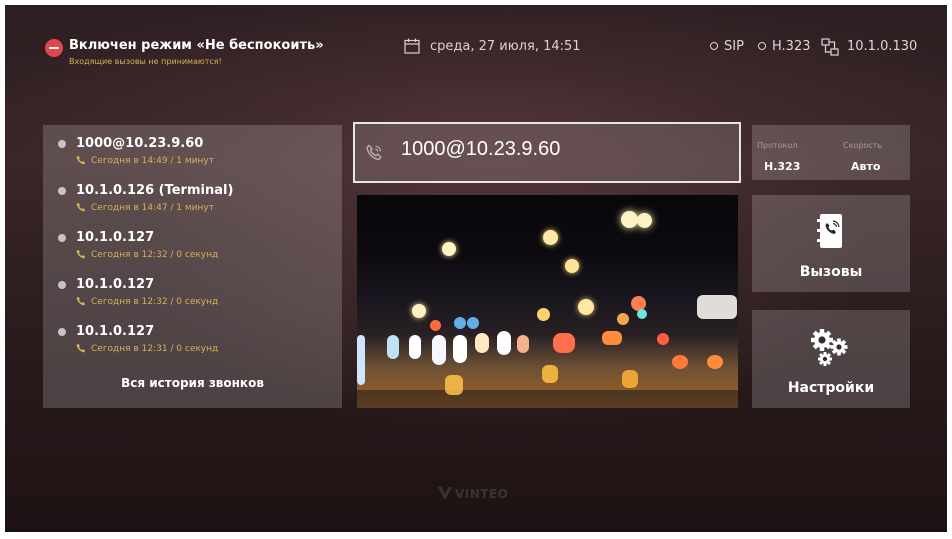  What do you see at coordinates (791, 46) in the screenshot?
I see `h323-label: H.323` at bounding box center [791, 46].